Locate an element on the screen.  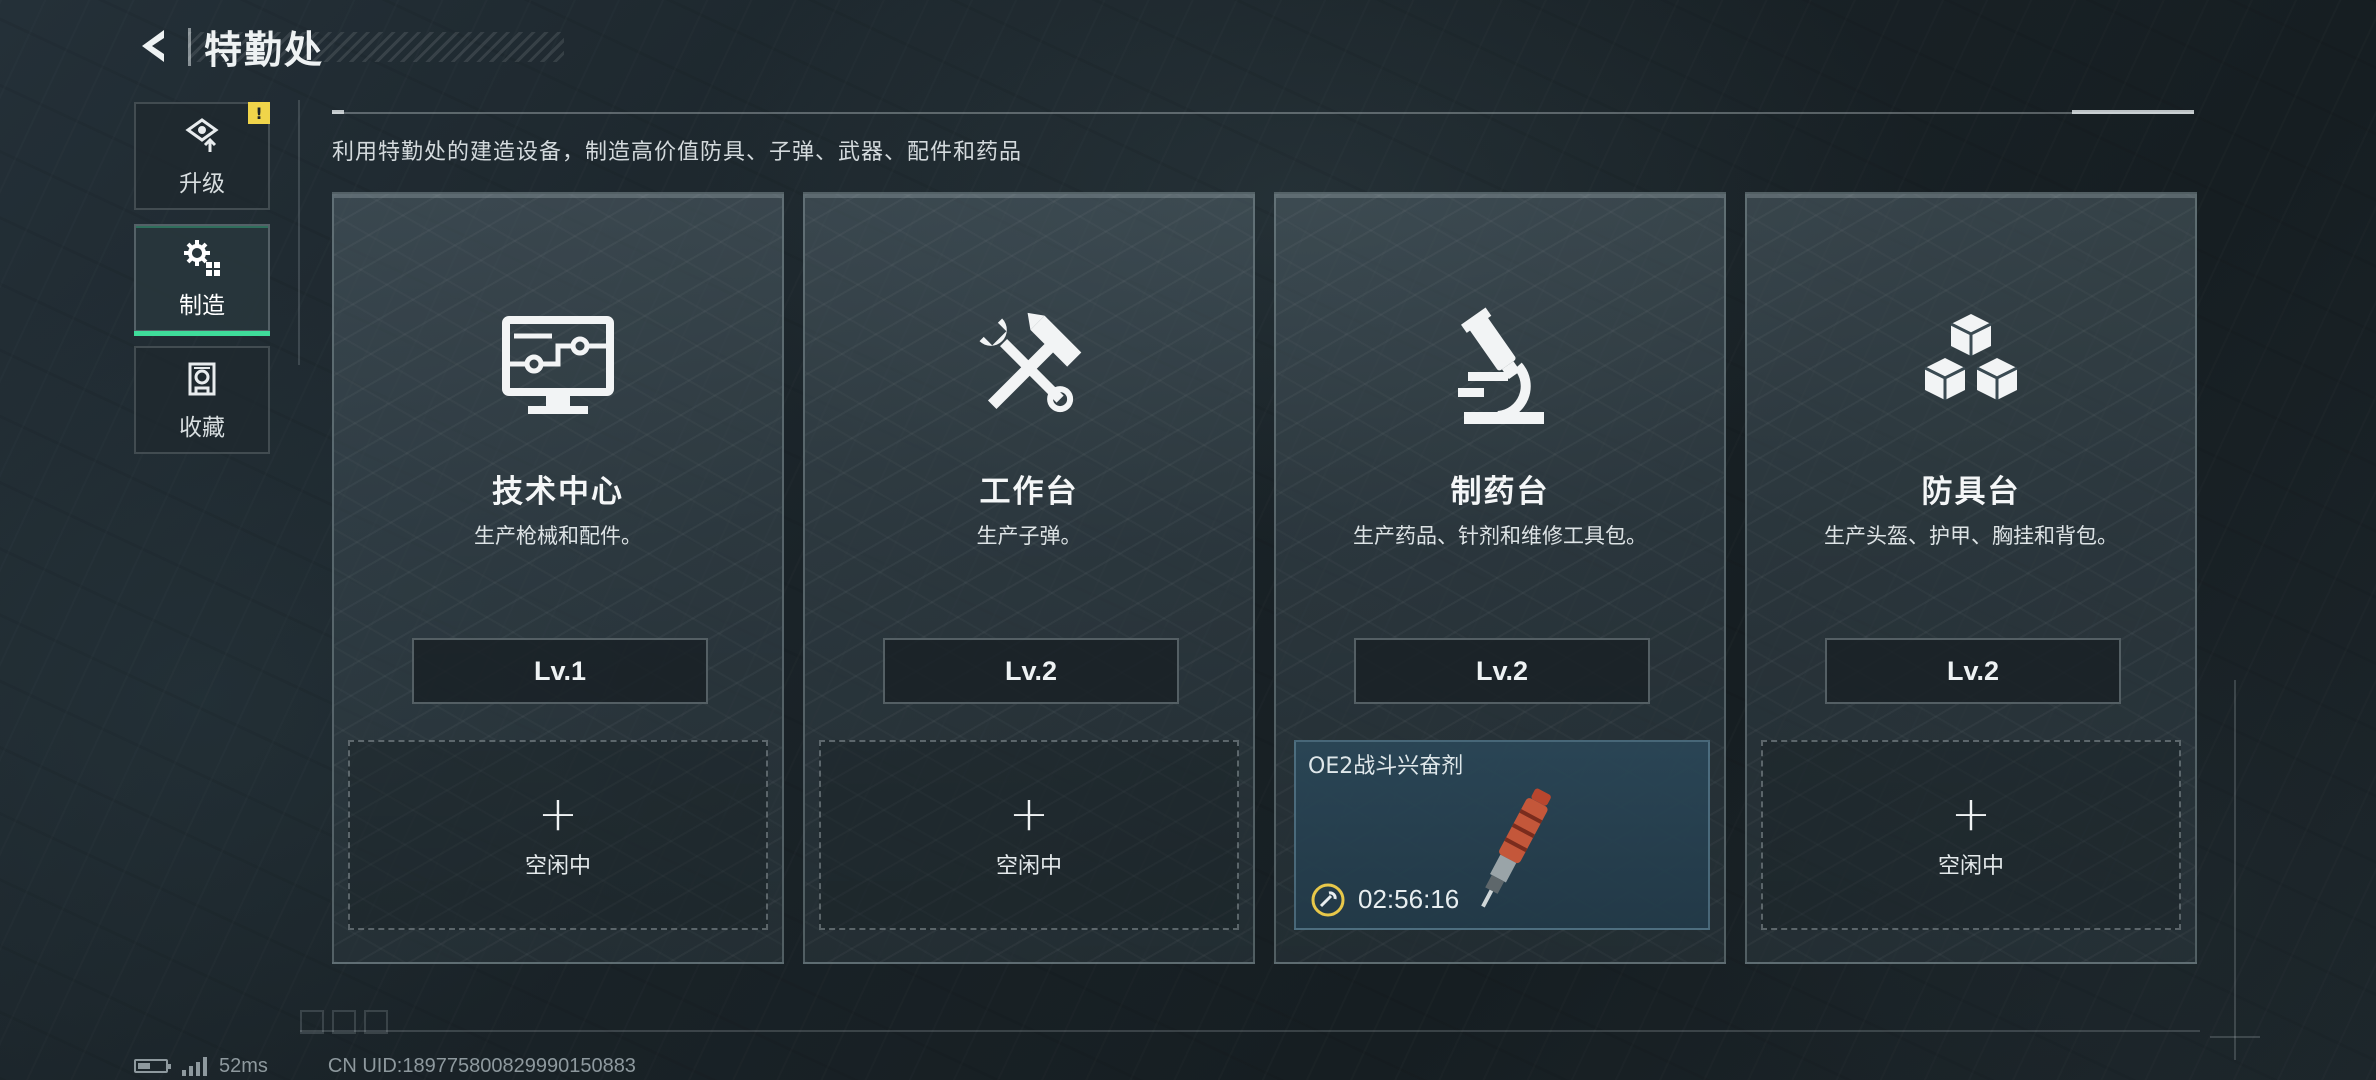
station-subtitle: 生产头盔、护甲、胸挂和背包。 is located at coordinates (1971, 536).